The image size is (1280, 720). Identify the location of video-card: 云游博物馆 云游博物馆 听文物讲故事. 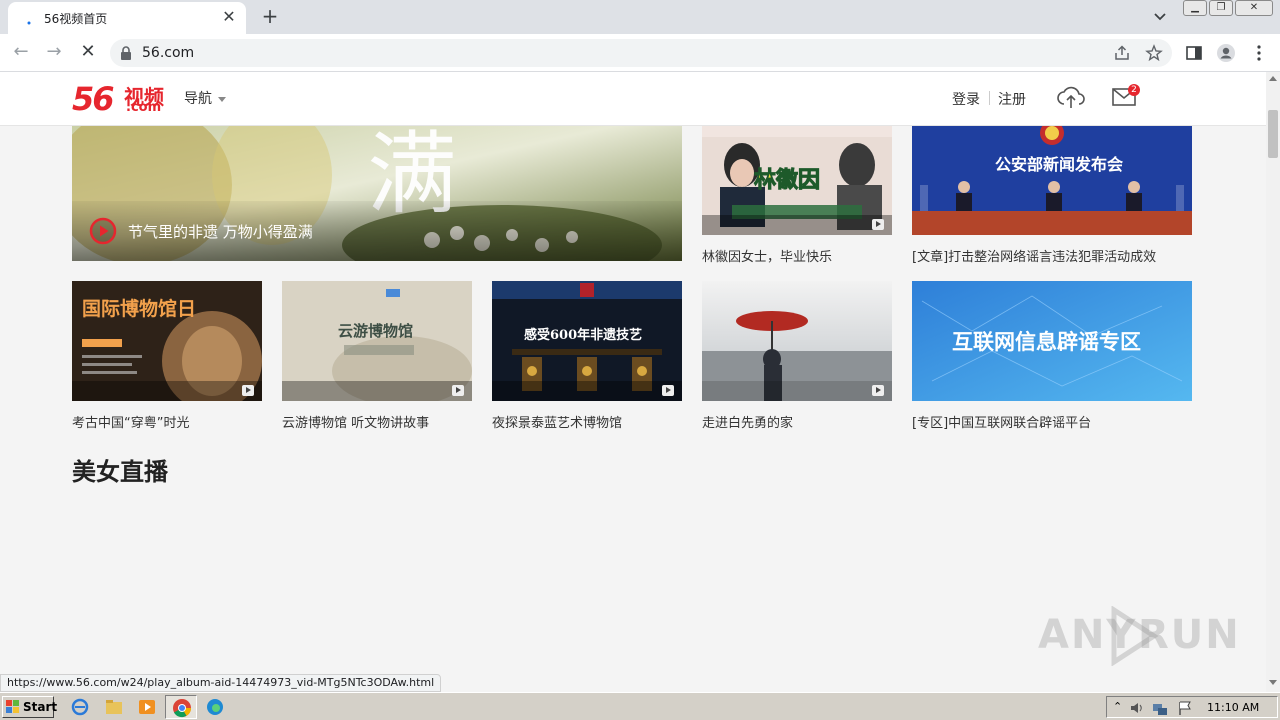
(377, 356).